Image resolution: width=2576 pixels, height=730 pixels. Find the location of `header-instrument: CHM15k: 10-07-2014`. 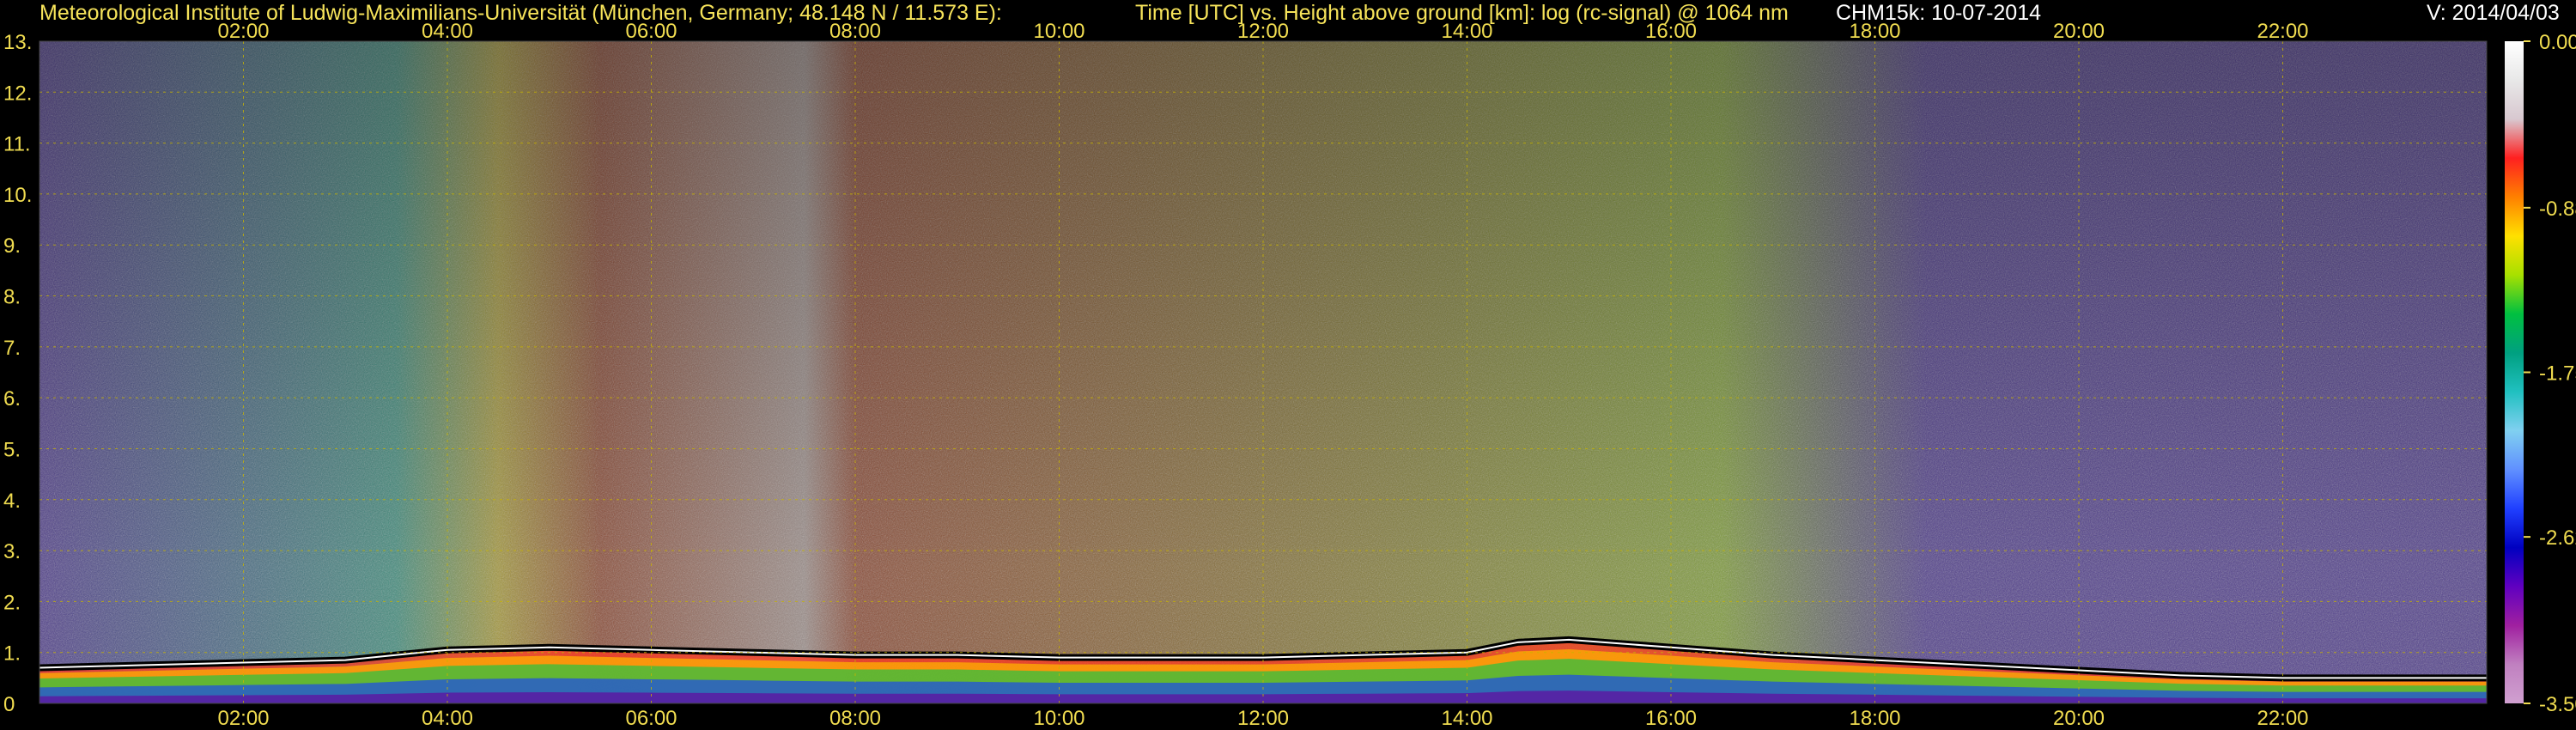

header-instrument: CHM15k: 10-07-2014 is located at coordinates (1939, 13).